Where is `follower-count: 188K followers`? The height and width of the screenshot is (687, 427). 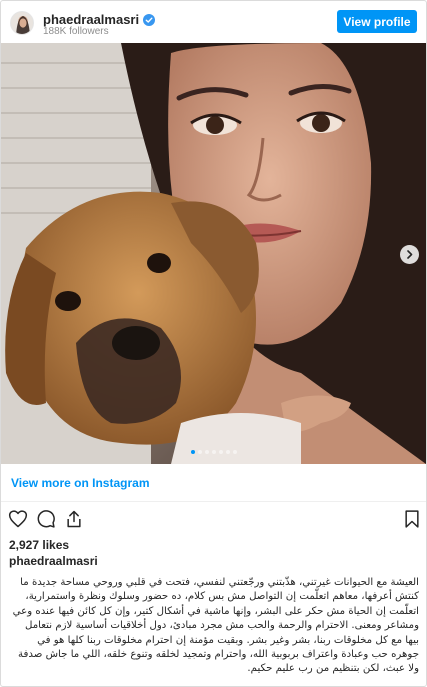 follower-count: 188K followers is located at coordinates (76, 31).